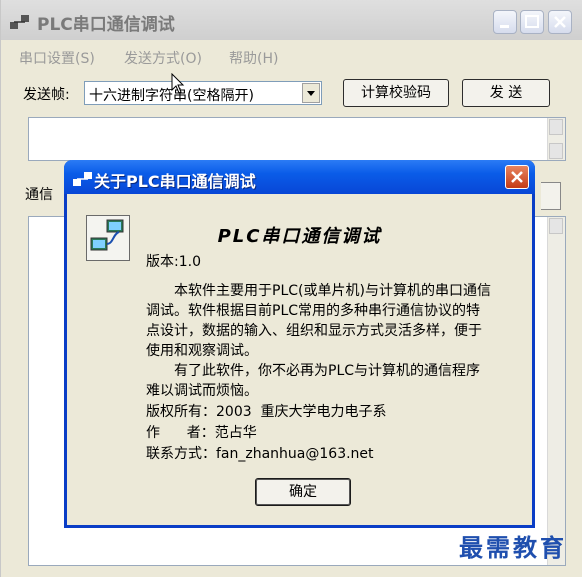 This screenshot has width=582, height=577. I want to click on menu-help: 帮助(H), so click(253, 58).